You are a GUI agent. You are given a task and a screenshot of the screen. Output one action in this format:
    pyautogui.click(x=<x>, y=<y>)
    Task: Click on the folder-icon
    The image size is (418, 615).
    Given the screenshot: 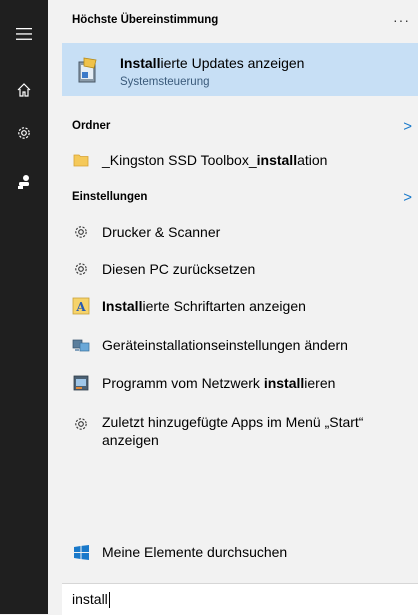 What is the action you would take?
    pyautogui.click(x=81, y=160)
    